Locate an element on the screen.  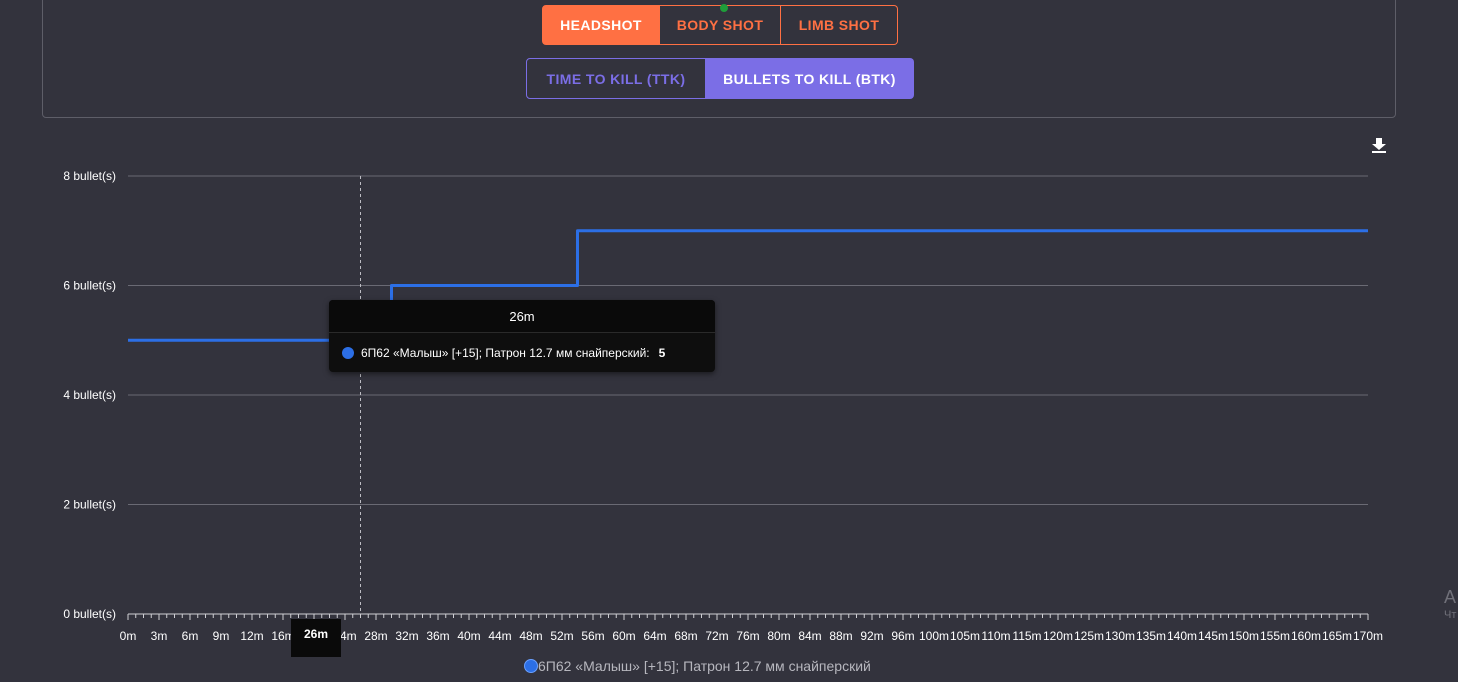
x-tick-label: 110m is located at coordinates (995, 636).